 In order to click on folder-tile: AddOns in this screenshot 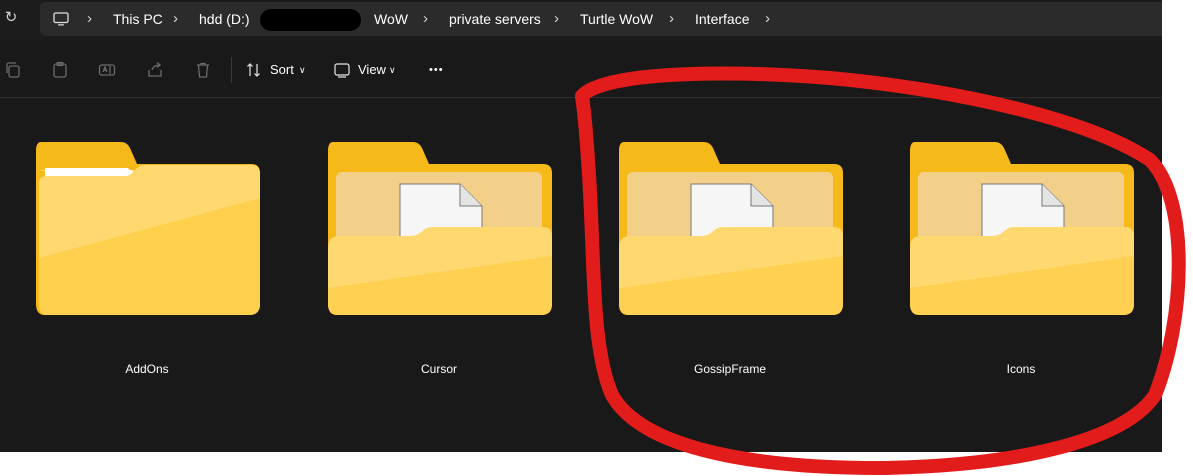, I will do `click(147, 263)`.